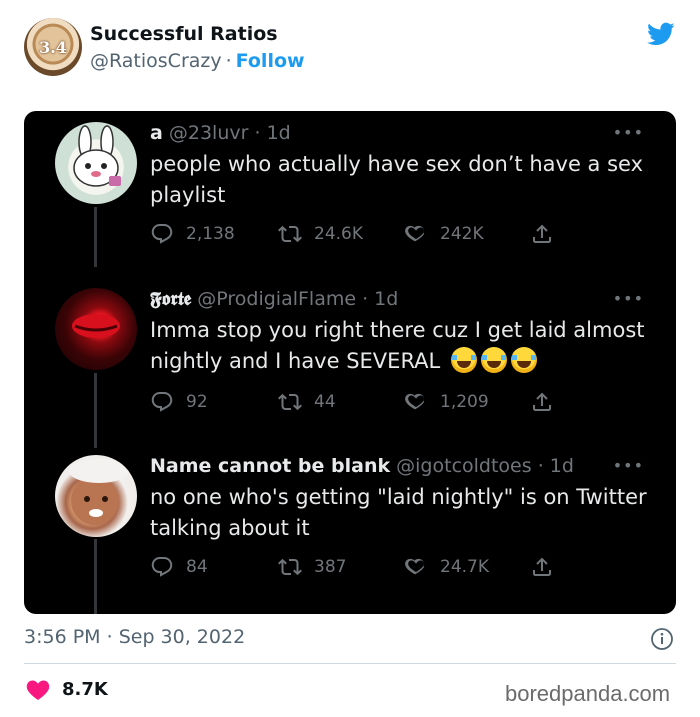  Describe the element at coordinates (588, 693) in the screenshot. I see `watermark: boredpanda.com` at that location.